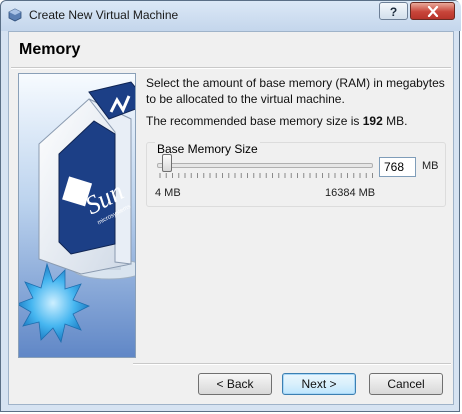  What do you see at coordinates (166, 163) in the screenshot?
I see `memory-slider-thumb` at bounding box center [166, 163].